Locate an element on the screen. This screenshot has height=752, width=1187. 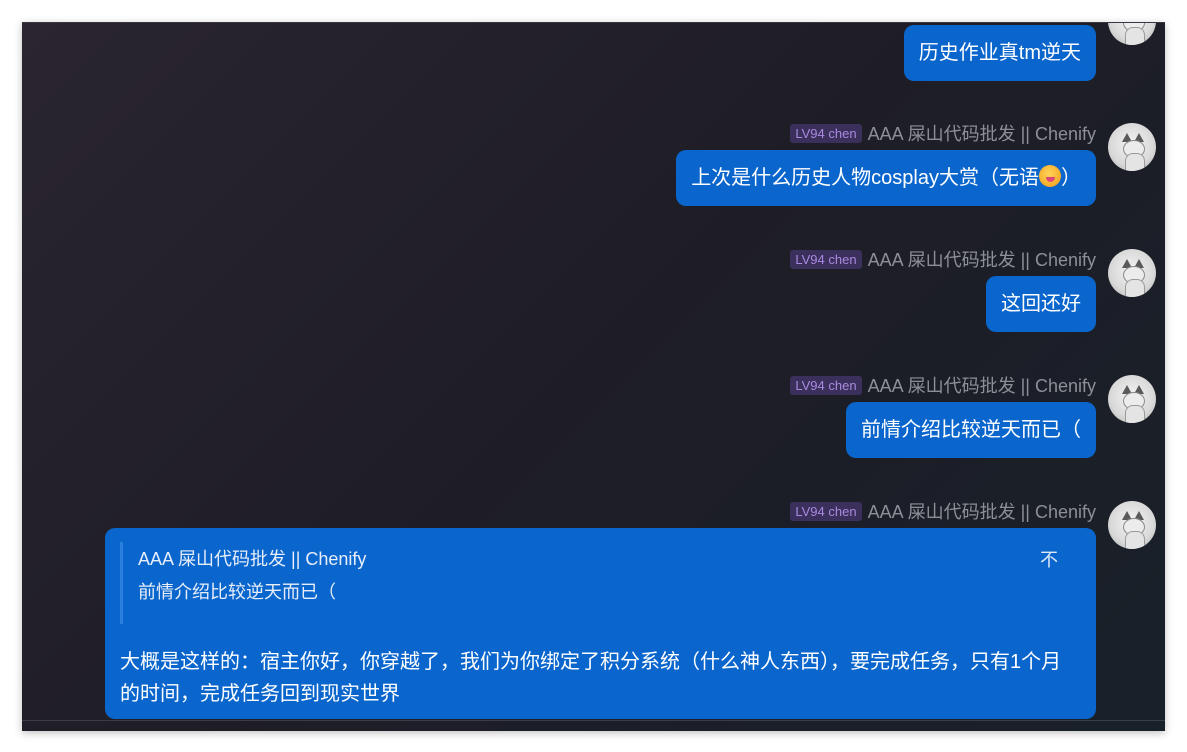
message-text: 历史作业真tm逆天 is located at coordinates (999, 53).